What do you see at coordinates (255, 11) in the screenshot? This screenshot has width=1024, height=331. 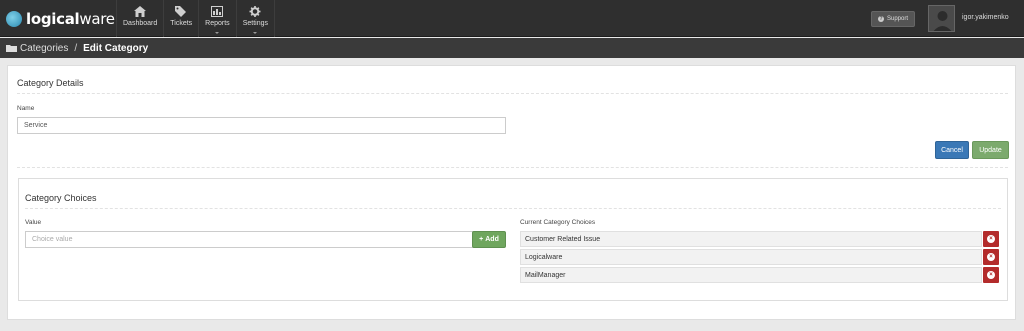 I see `gear-icon` at bounding box center [255, 11].